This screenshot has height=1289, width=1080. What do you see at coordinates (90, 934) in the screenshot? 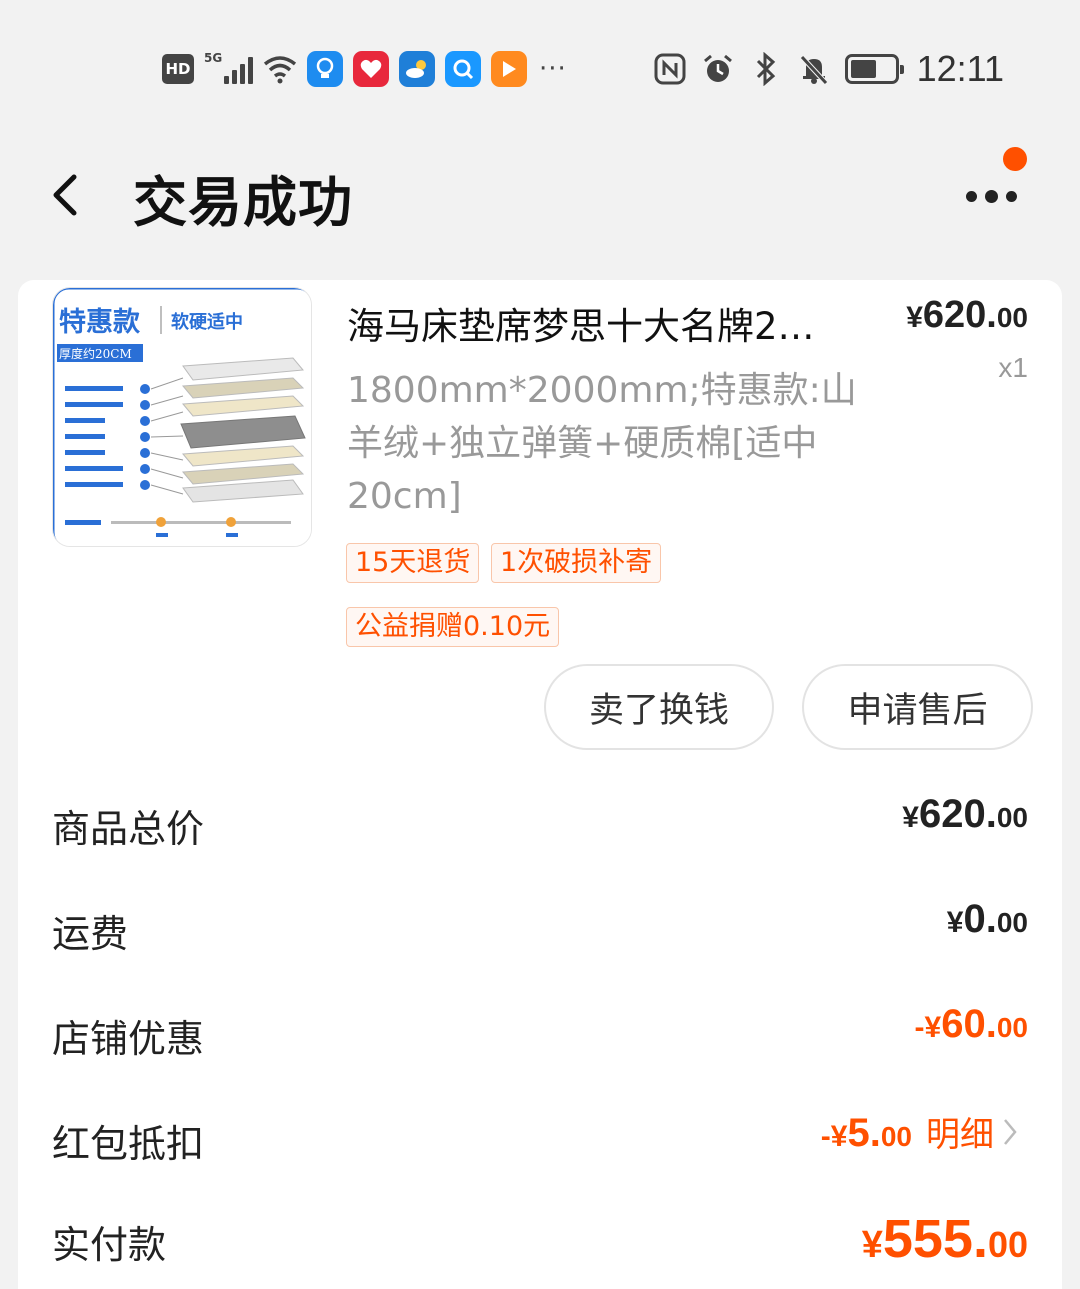
I see `shipping-label: 运费` at bounding box center [90, 934].